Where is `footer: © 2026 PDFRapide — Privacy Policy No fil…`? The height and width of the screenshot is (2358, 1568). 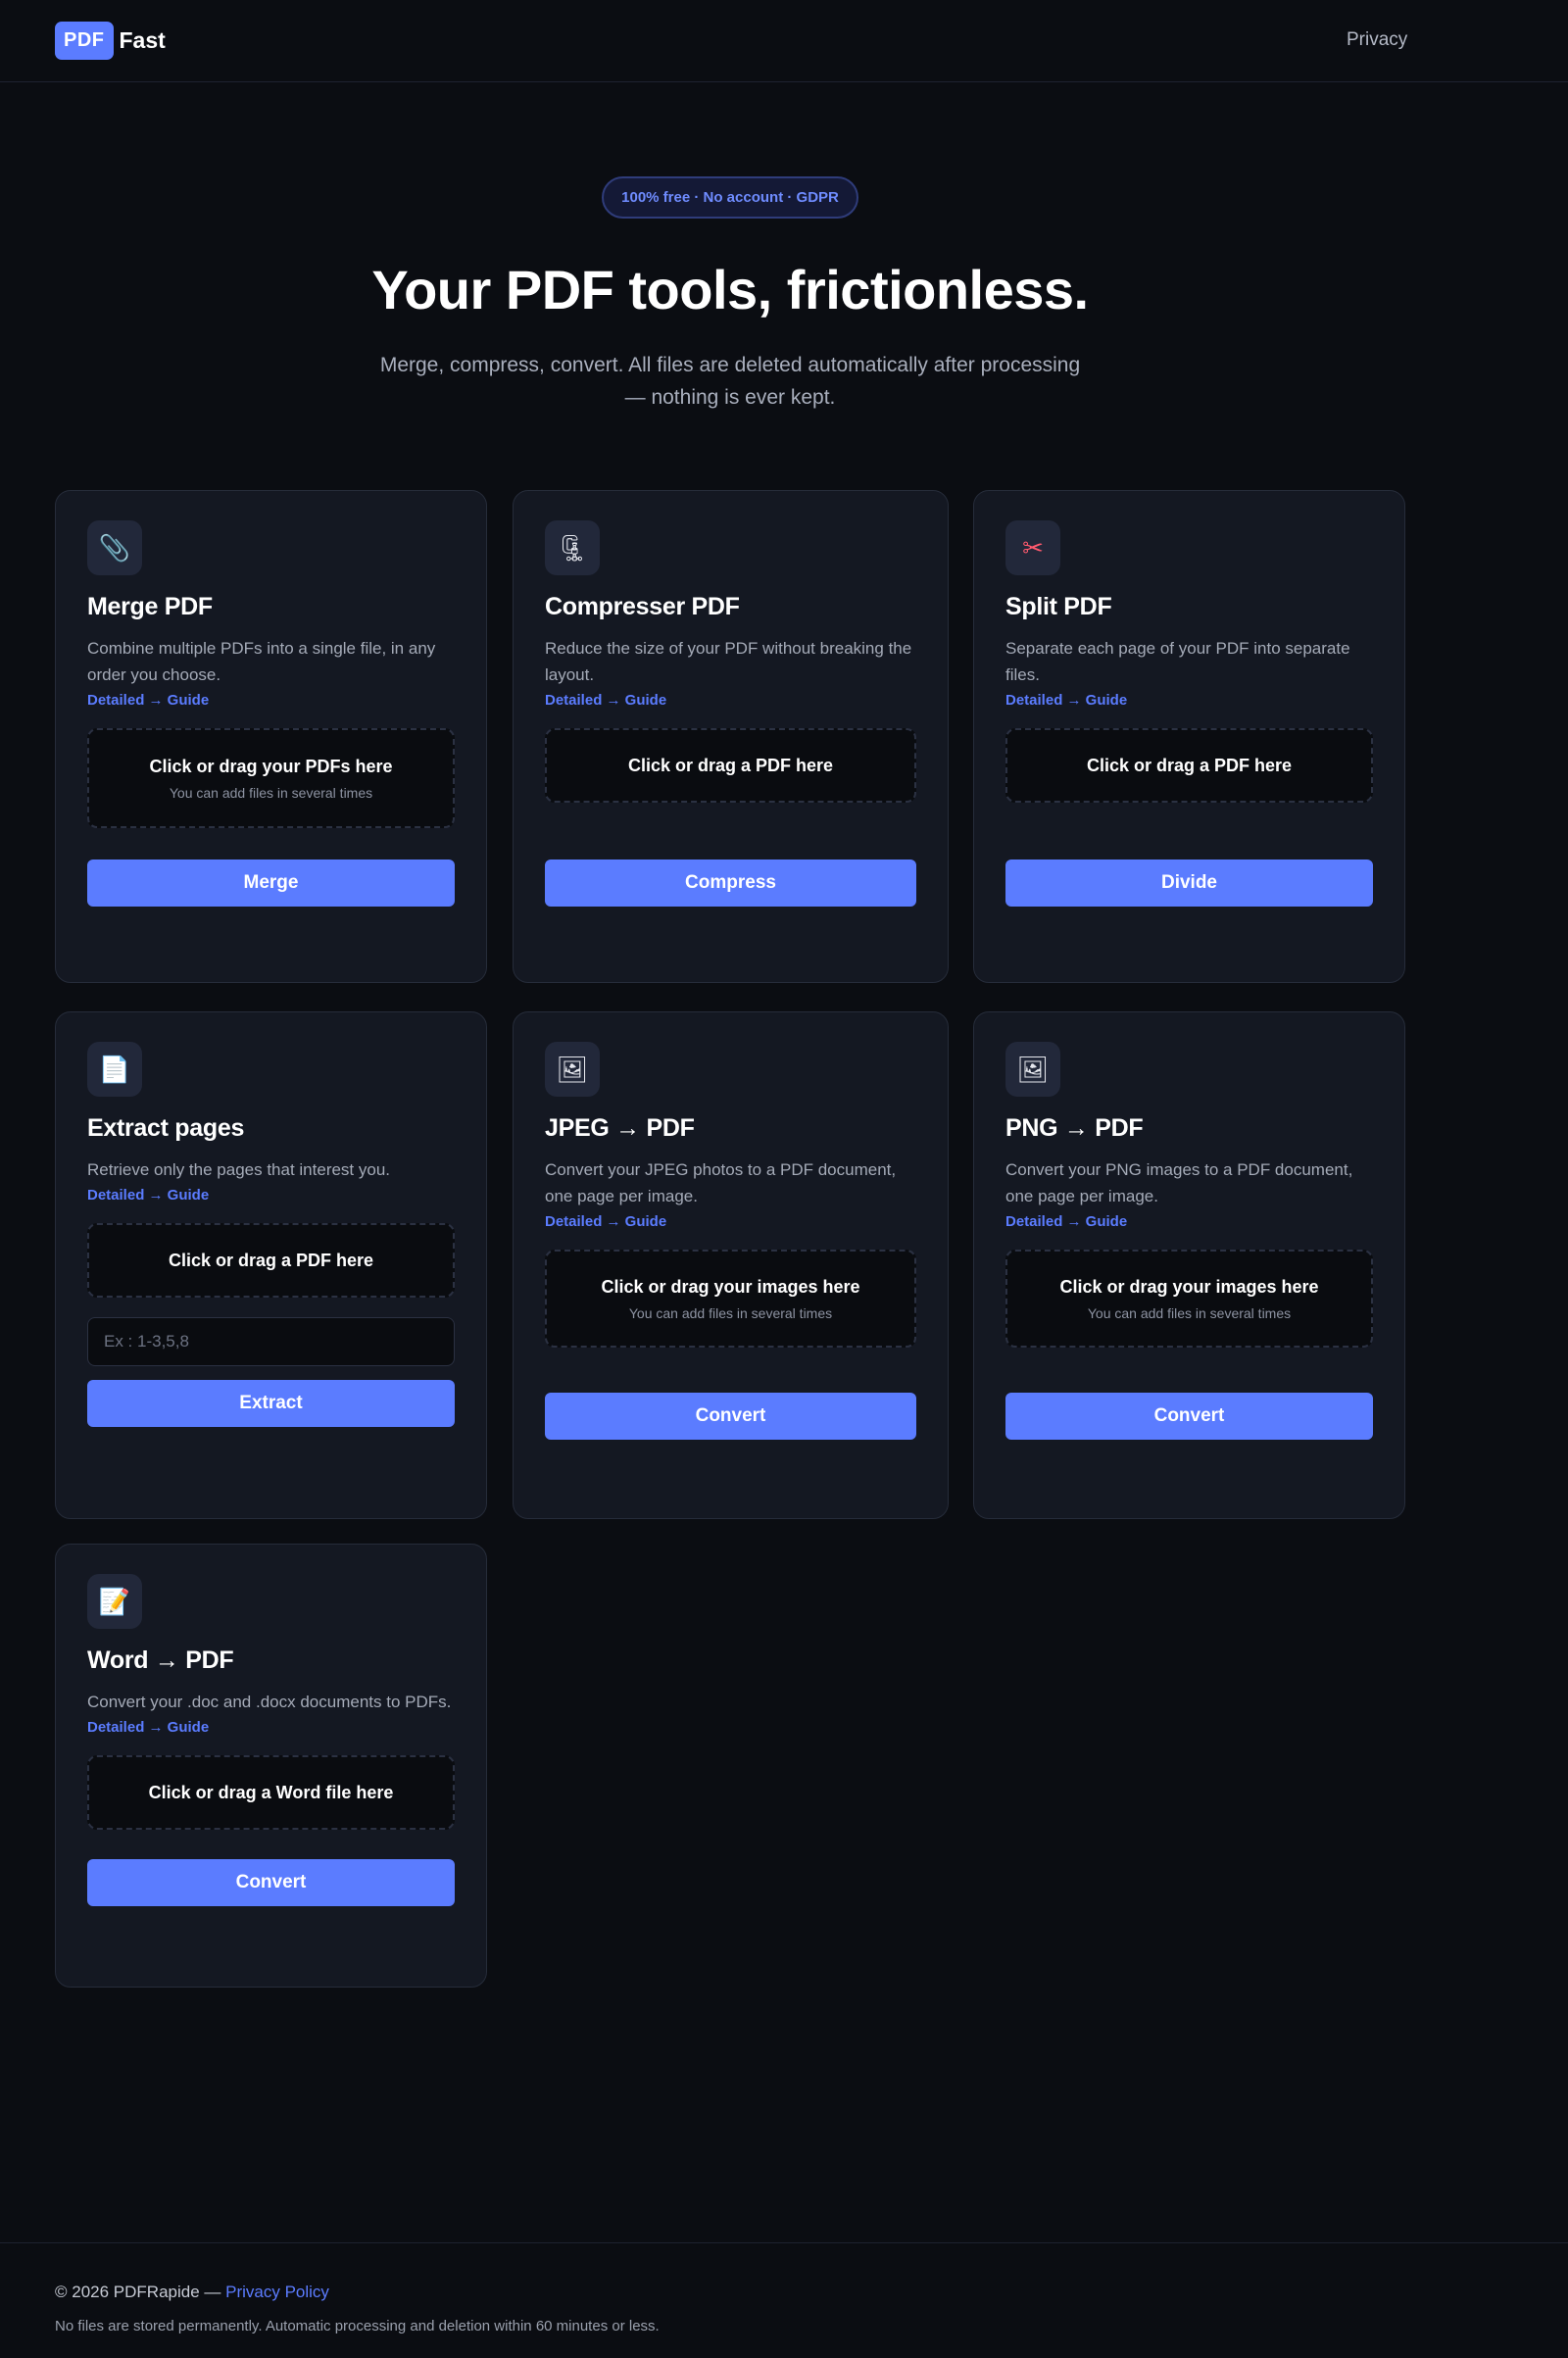 footer: © 2026 PDFRapide — Privacy Policy No fil… is located at coordinates (784, 2300).